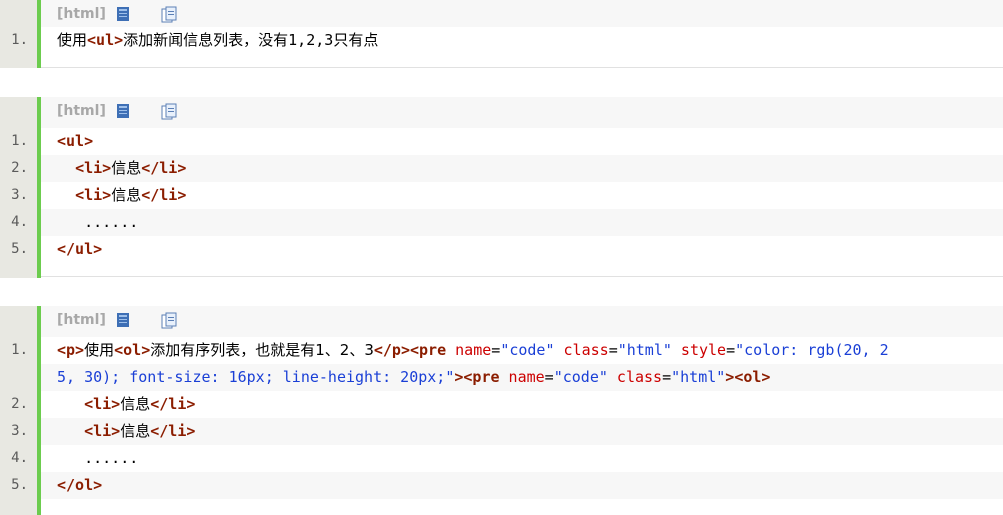 Image resolution: width=1003 pixels, height=515 pixels. Describe the element at coordinates (356, 40) in the screenshot. I see `code-token: 只有点` at that location.